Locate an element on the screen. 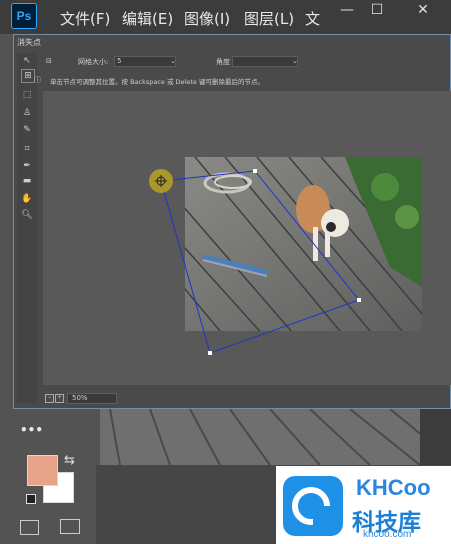 The image size is (451, 544). grid-size-field: 5 is located at coordinates (145, 61).